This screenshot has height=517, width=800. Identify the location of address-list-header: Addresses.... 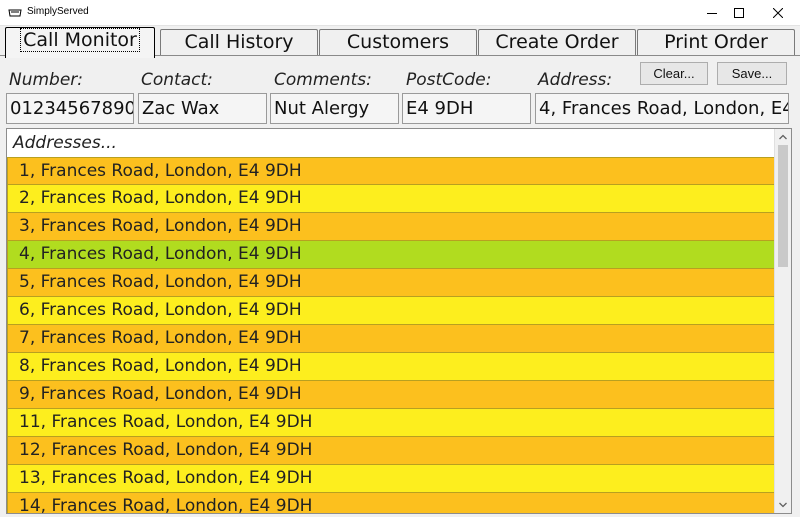
(65, 143).